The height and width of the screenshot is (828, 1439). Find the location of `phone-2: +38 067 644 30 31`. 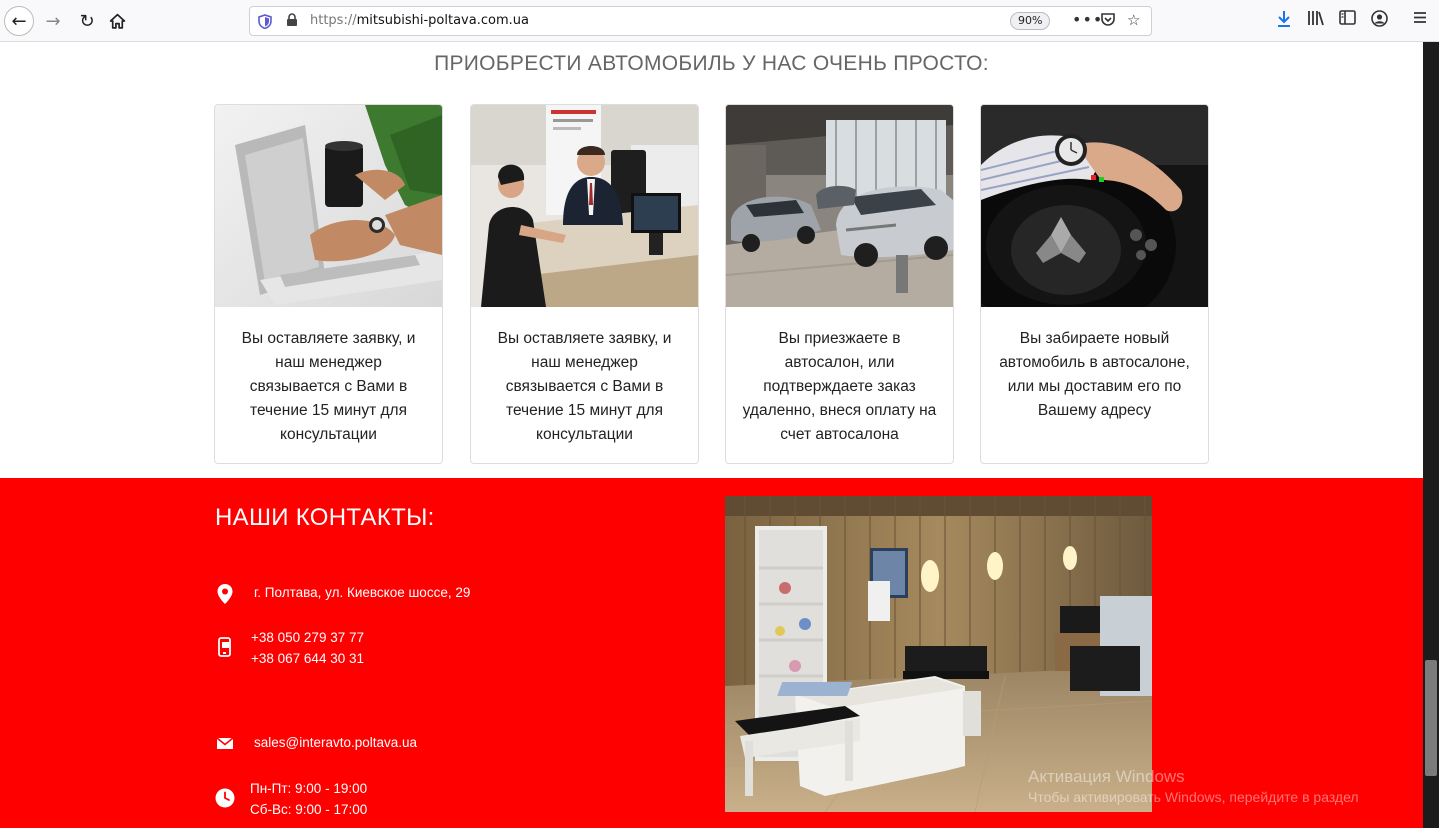

phone-2: +38 067 644 30 31 is located at coordinates (307, 658).